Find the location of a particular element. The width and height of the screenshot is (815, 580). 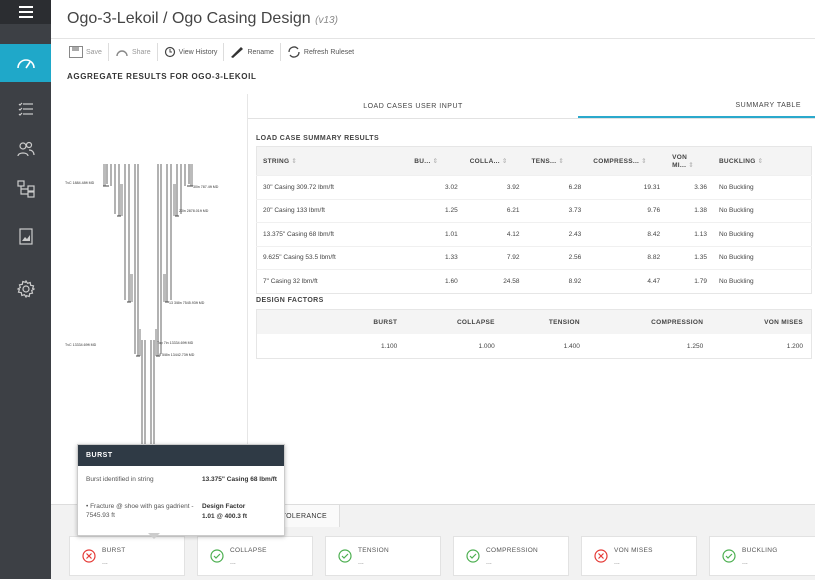

summary-header-label: STRING is located at coordinates (276, 161).